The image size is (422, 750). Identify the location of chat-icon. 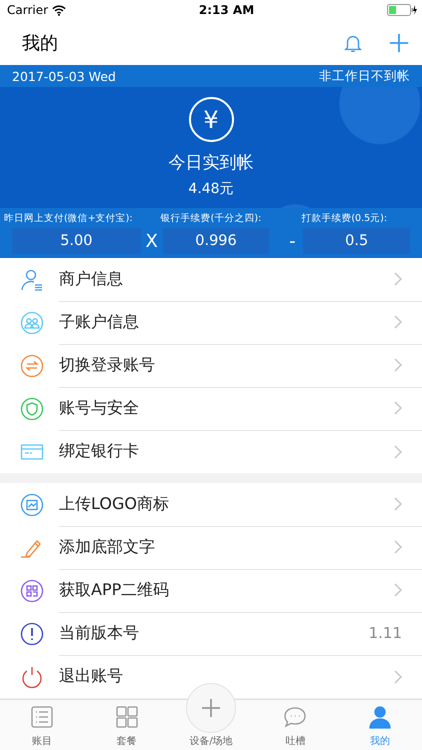
(295, 717).